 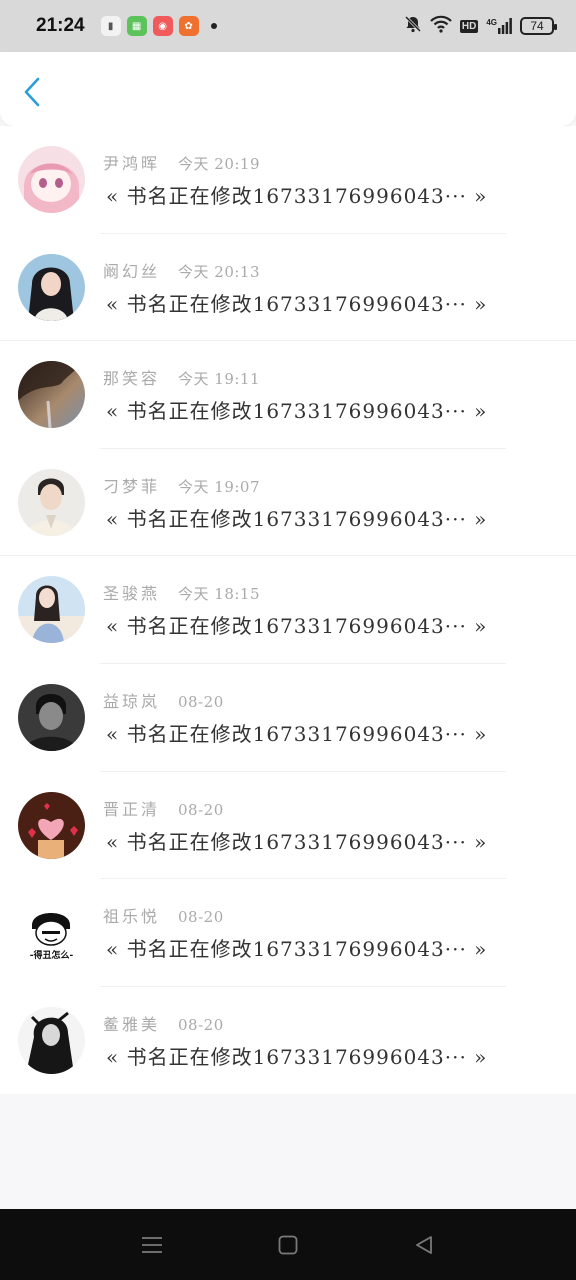 I want to click on battery-indicator: 74, so click(x=538, y=26).